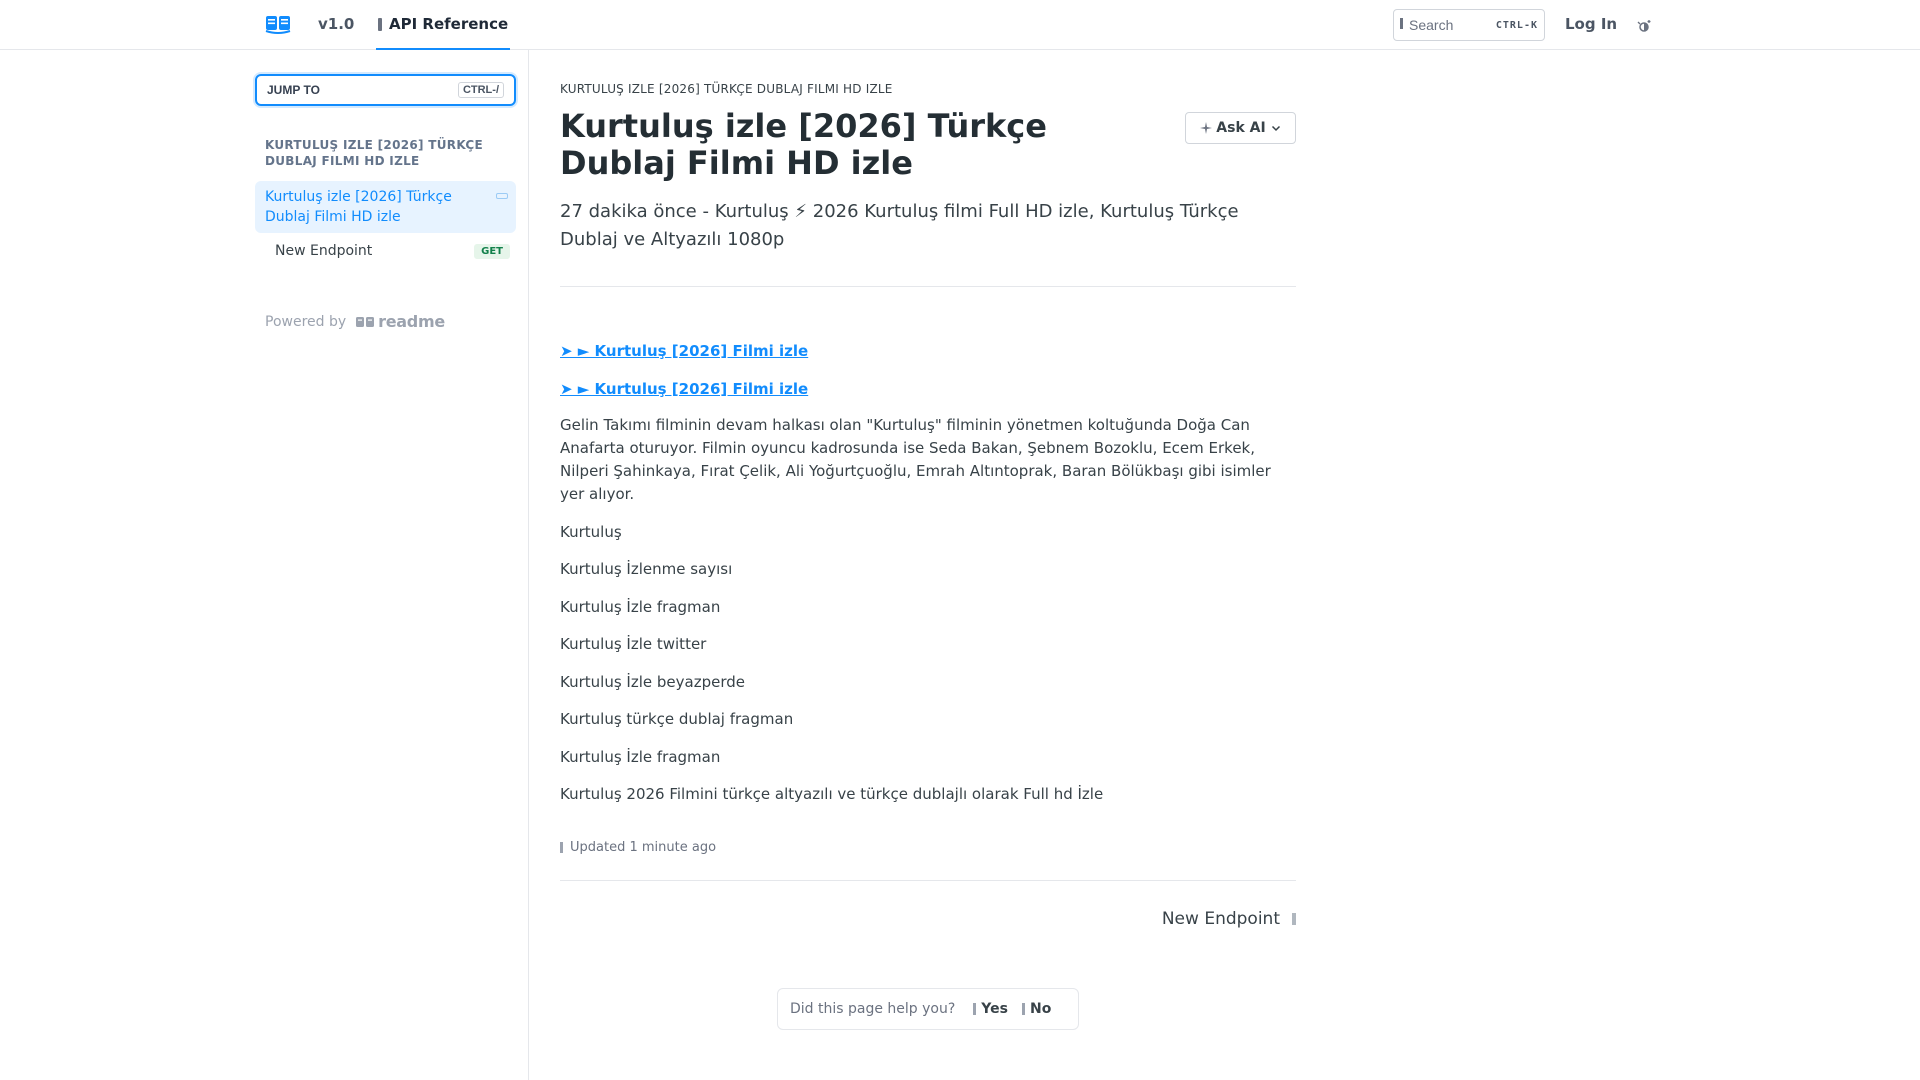  What do you see at coordinates (380, 24) in the screenshot?
I see `api-reference-icon` at bounding box center [380, 24].